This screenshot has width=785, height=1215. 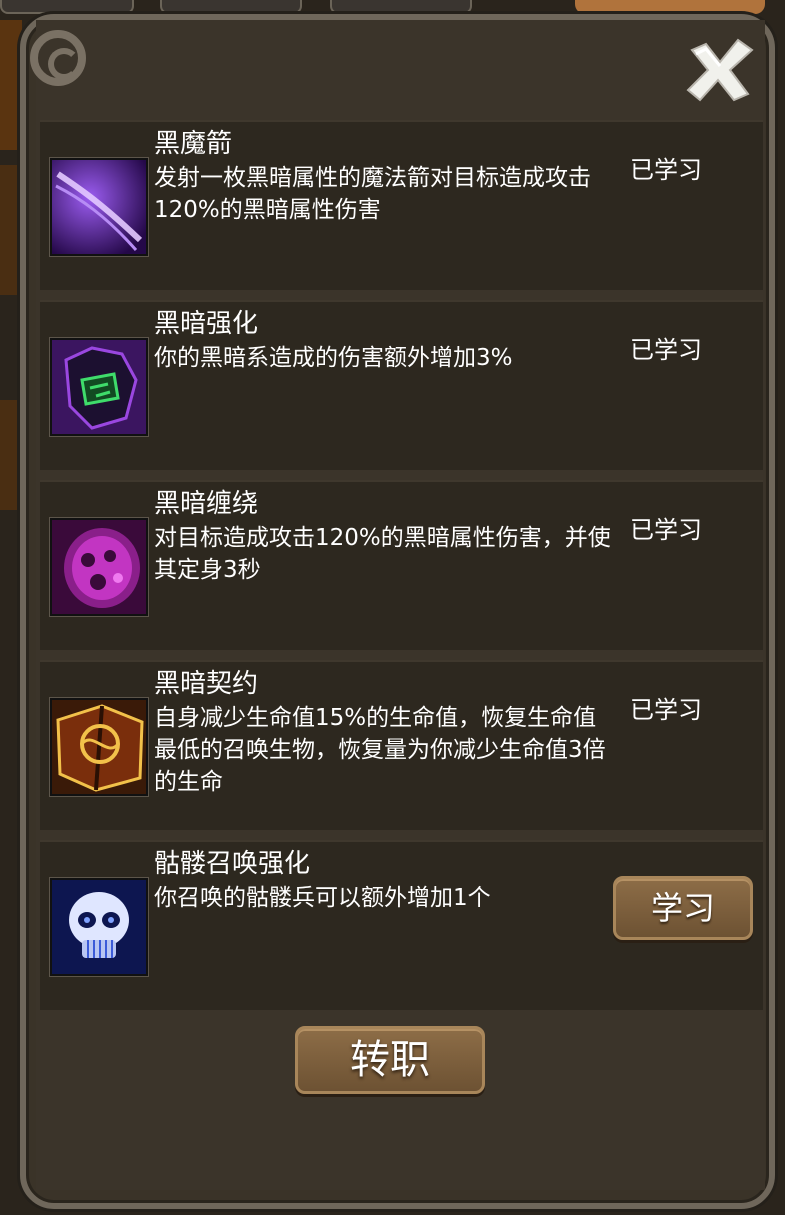 I want to click on skill-name: 骷髅召唤强化, so click(x=232, y=864).